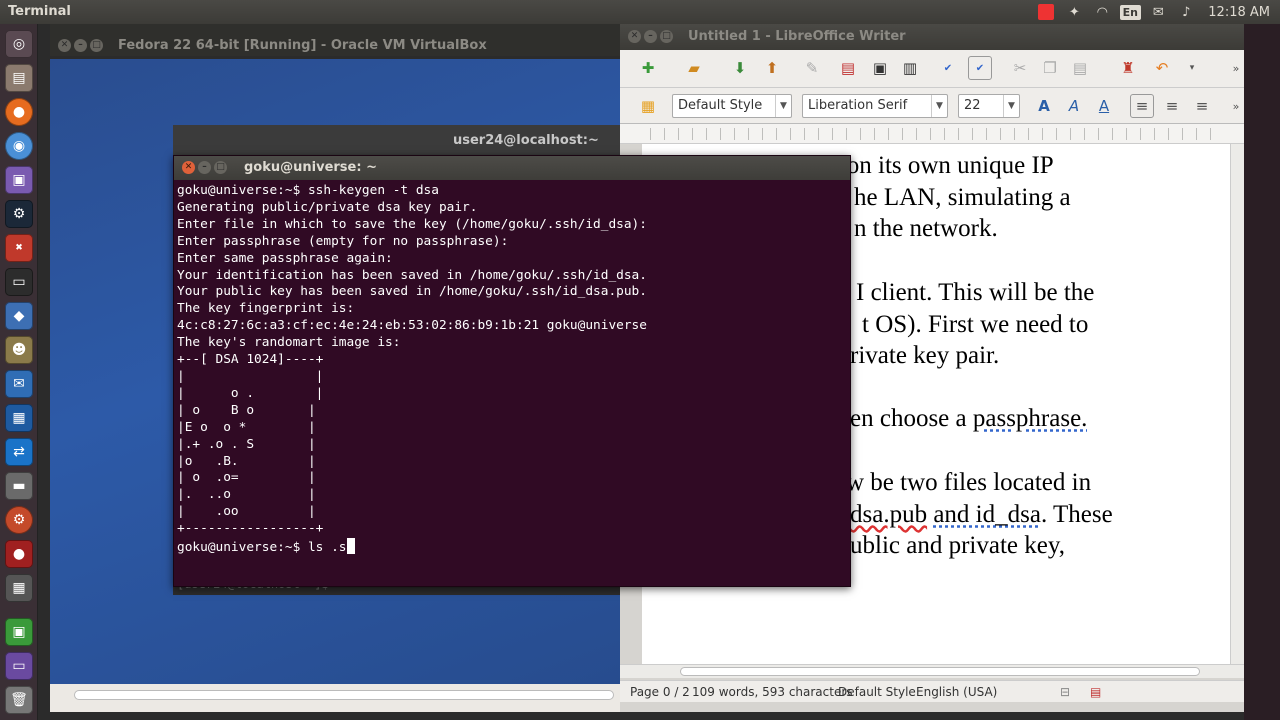 Image resolution: width=1280 pixels, height=720 pixels. I want to click on crossover-icon: ✖, so click(19, 248).